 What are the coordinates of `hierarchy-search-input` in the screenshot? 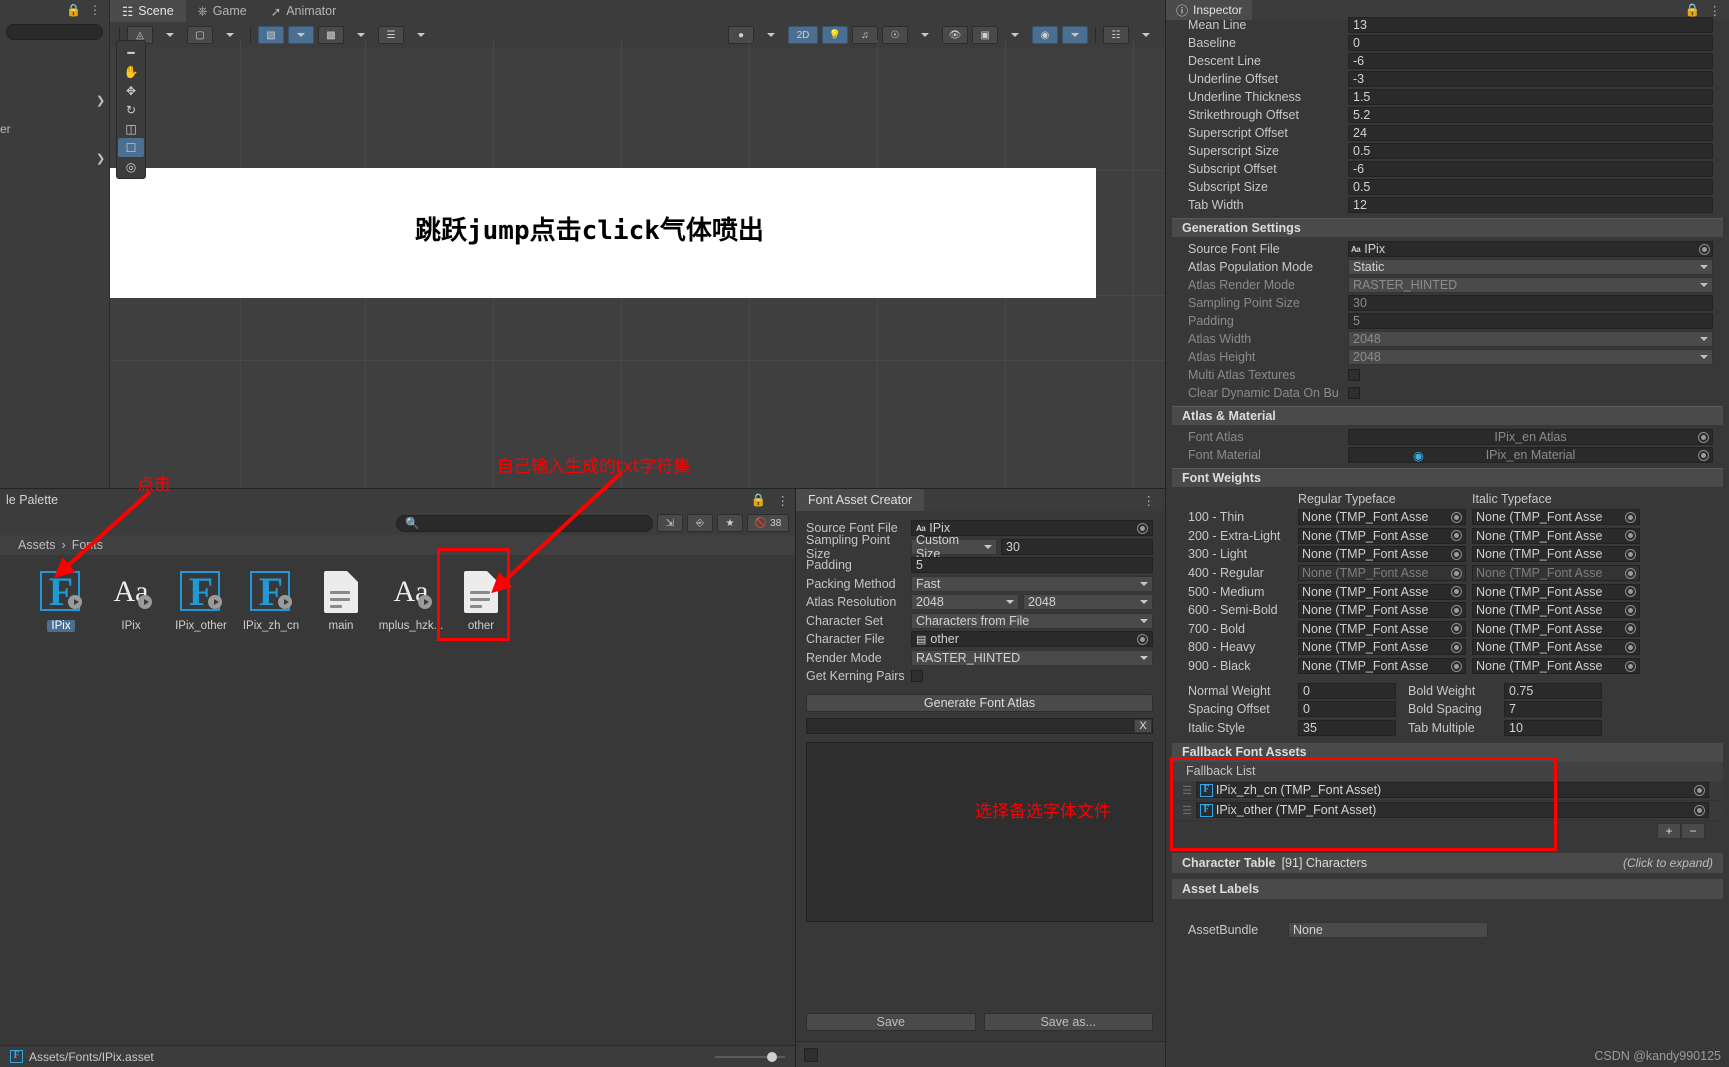 It's located at (54, 32).